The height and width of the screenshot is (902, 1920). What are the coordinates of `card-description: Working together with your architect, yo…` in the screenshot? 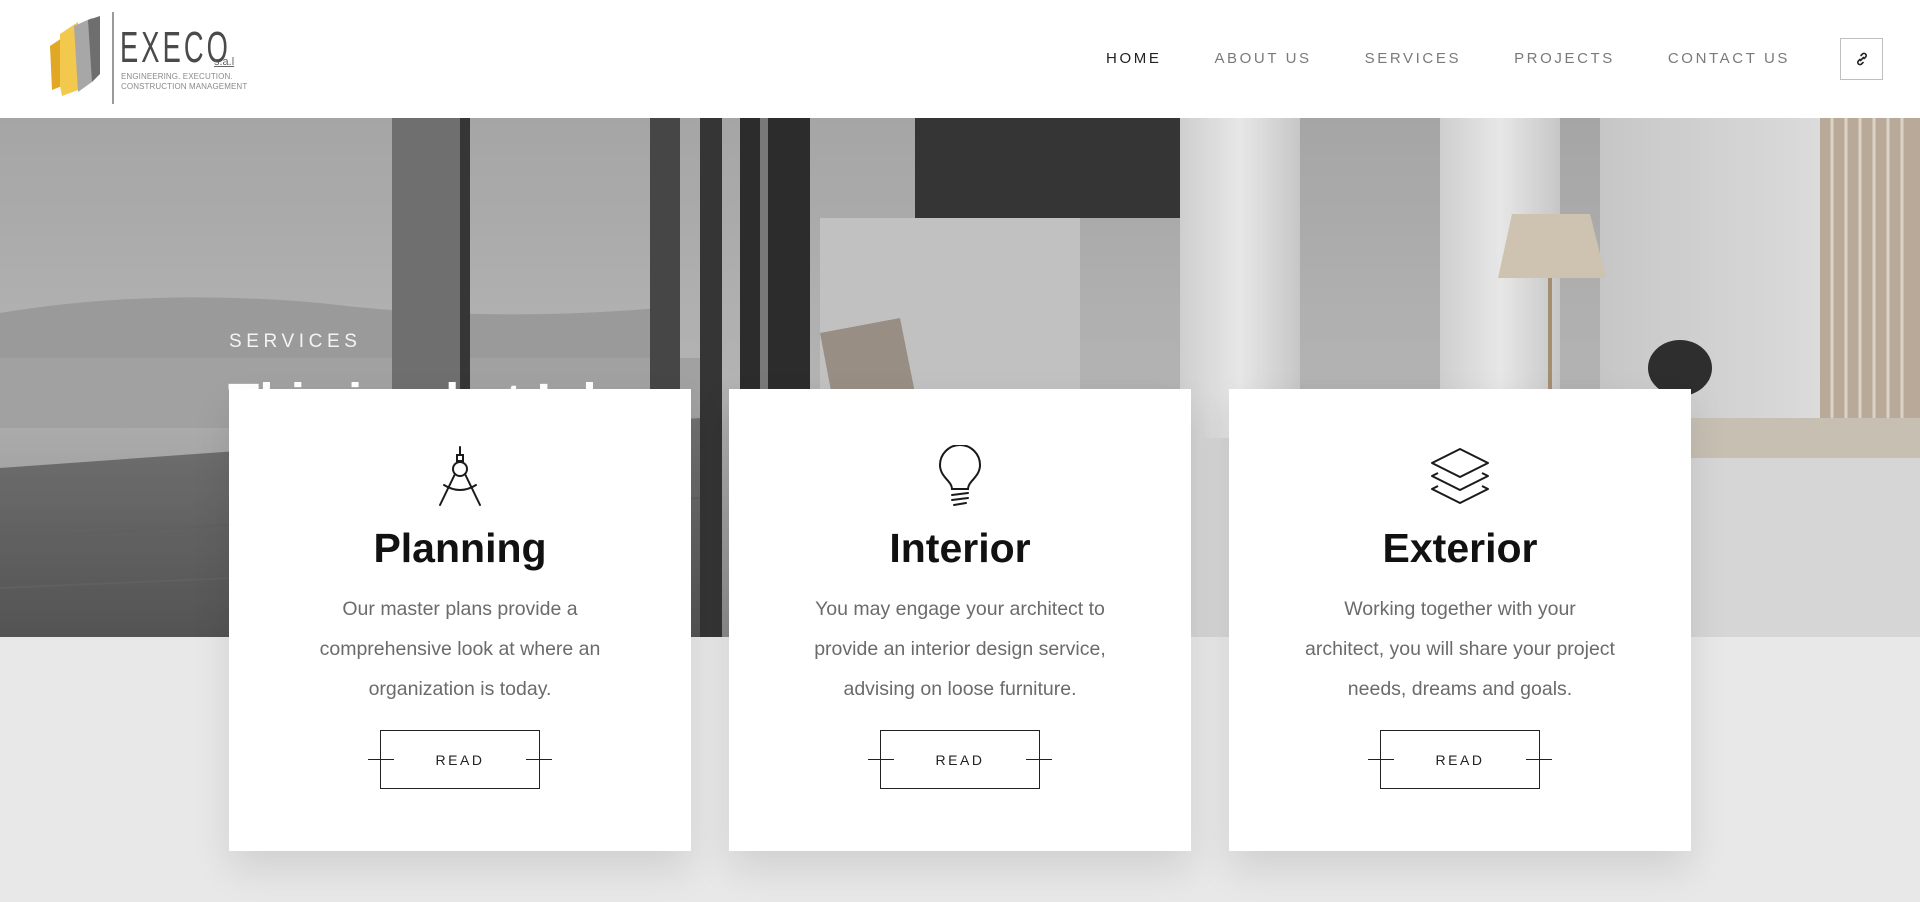 It's located at (1460, 649).